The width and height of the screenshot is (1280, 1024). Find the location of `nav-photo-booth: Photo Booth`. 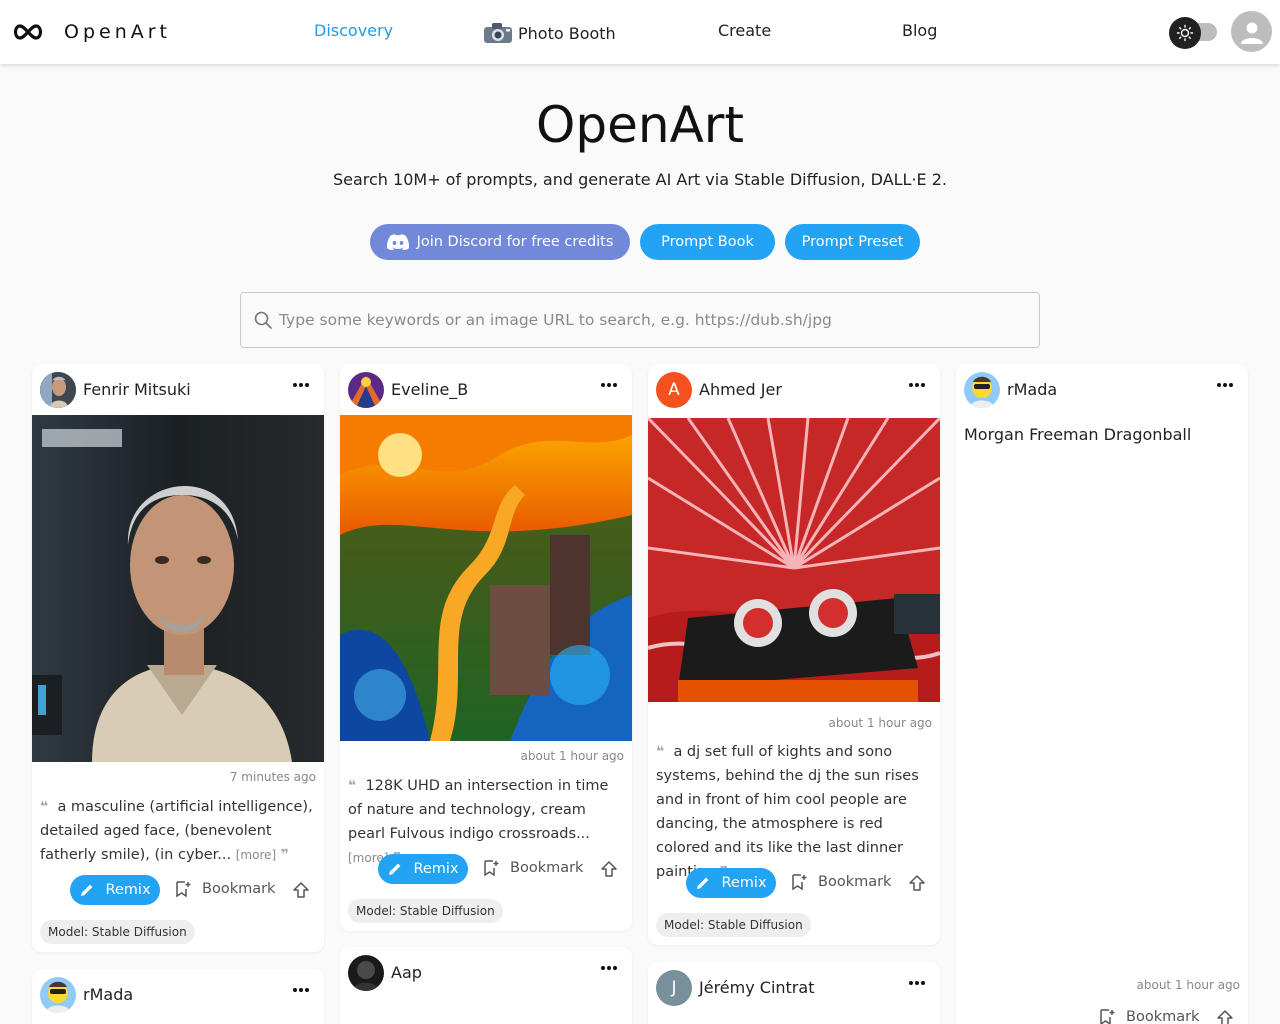

nav-photo-booth: Photo Booth is located at coordinates (549, 33).